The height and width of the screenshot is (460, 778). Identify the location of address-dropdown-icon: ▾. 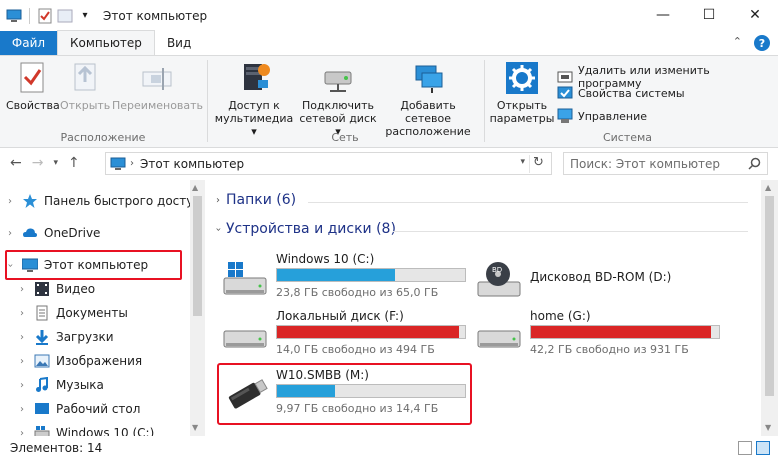
(522, 162).